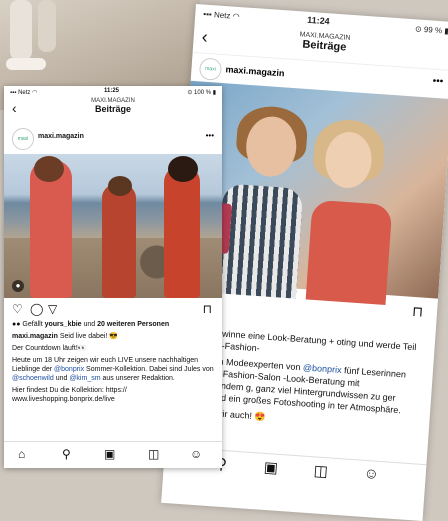  What do you see at coordinates (35, 336) in the screenshot?
I see `caption-username: maxi.magazin` at bounding box center [35, 336].